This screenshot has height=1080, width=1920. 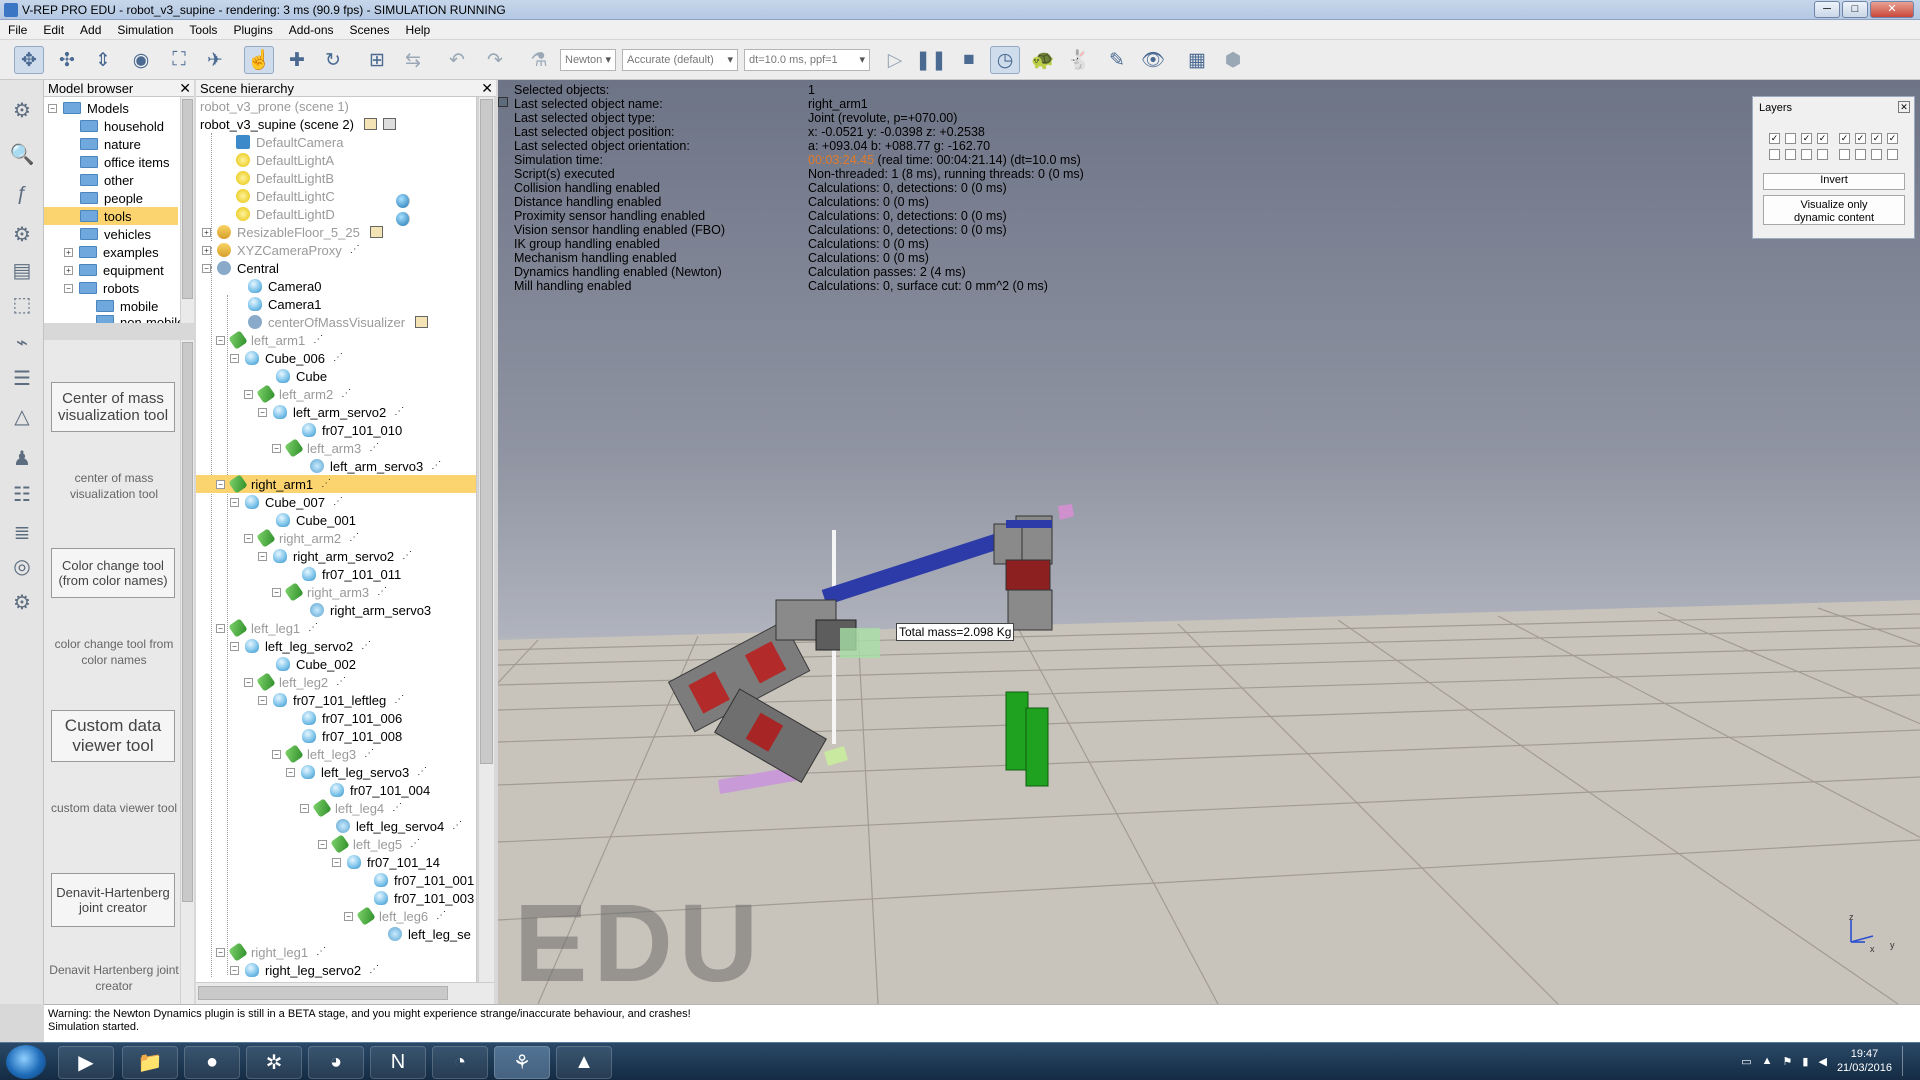 I want to click on dynamics-engine-icon: ⚗, so click(x=539, y=60).